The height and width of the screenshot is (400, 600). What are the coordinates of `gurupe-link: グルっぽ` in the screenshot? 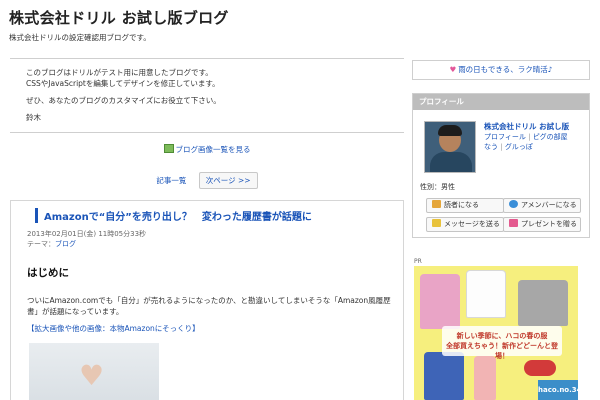 It's located at (519, 147).